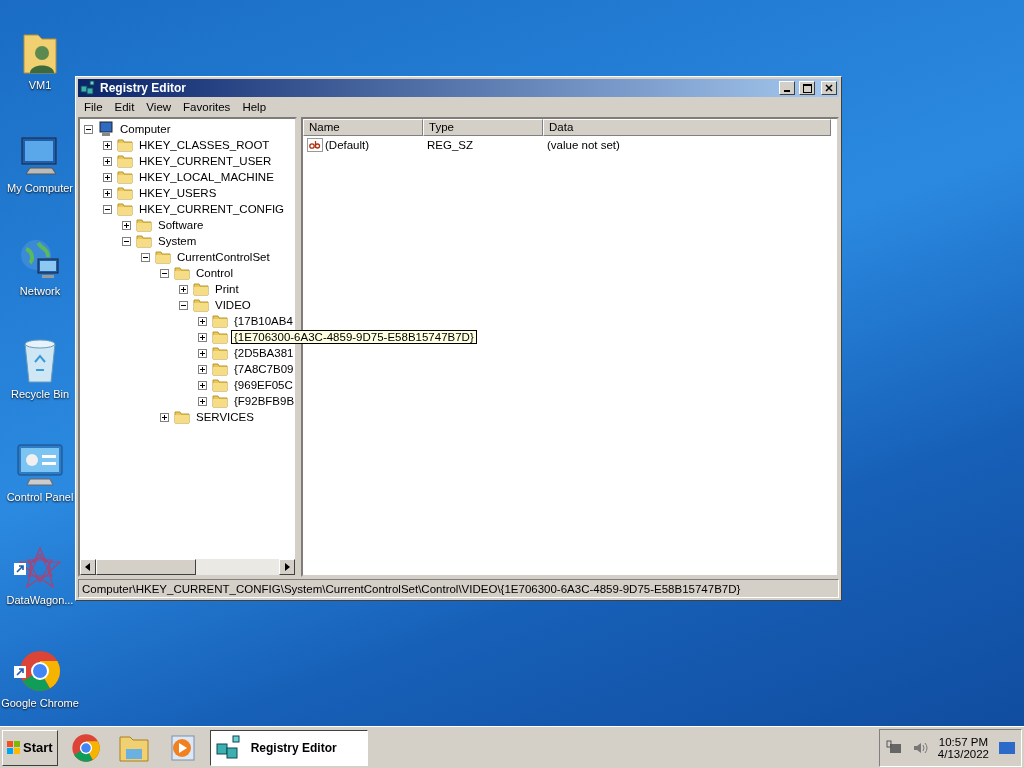  What do you see at coordinates (264, 369) in the screenshot?
I see `tree-item: {7A8C7B09` at bounding box center [264, 369].